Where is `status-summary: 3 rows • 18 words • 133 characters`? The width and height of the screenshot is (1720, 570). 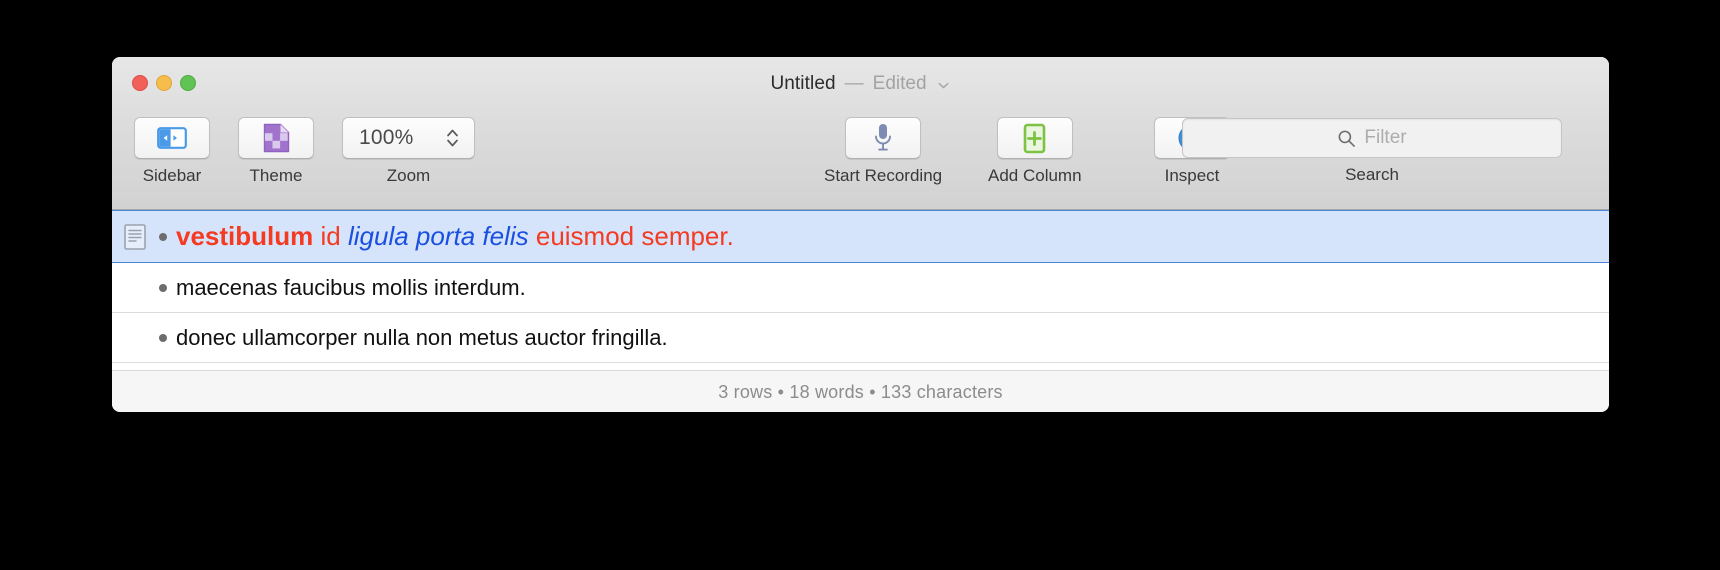
status-summary: 3 rows • 18 words • 133 characters is located at coordinates (860, 391).